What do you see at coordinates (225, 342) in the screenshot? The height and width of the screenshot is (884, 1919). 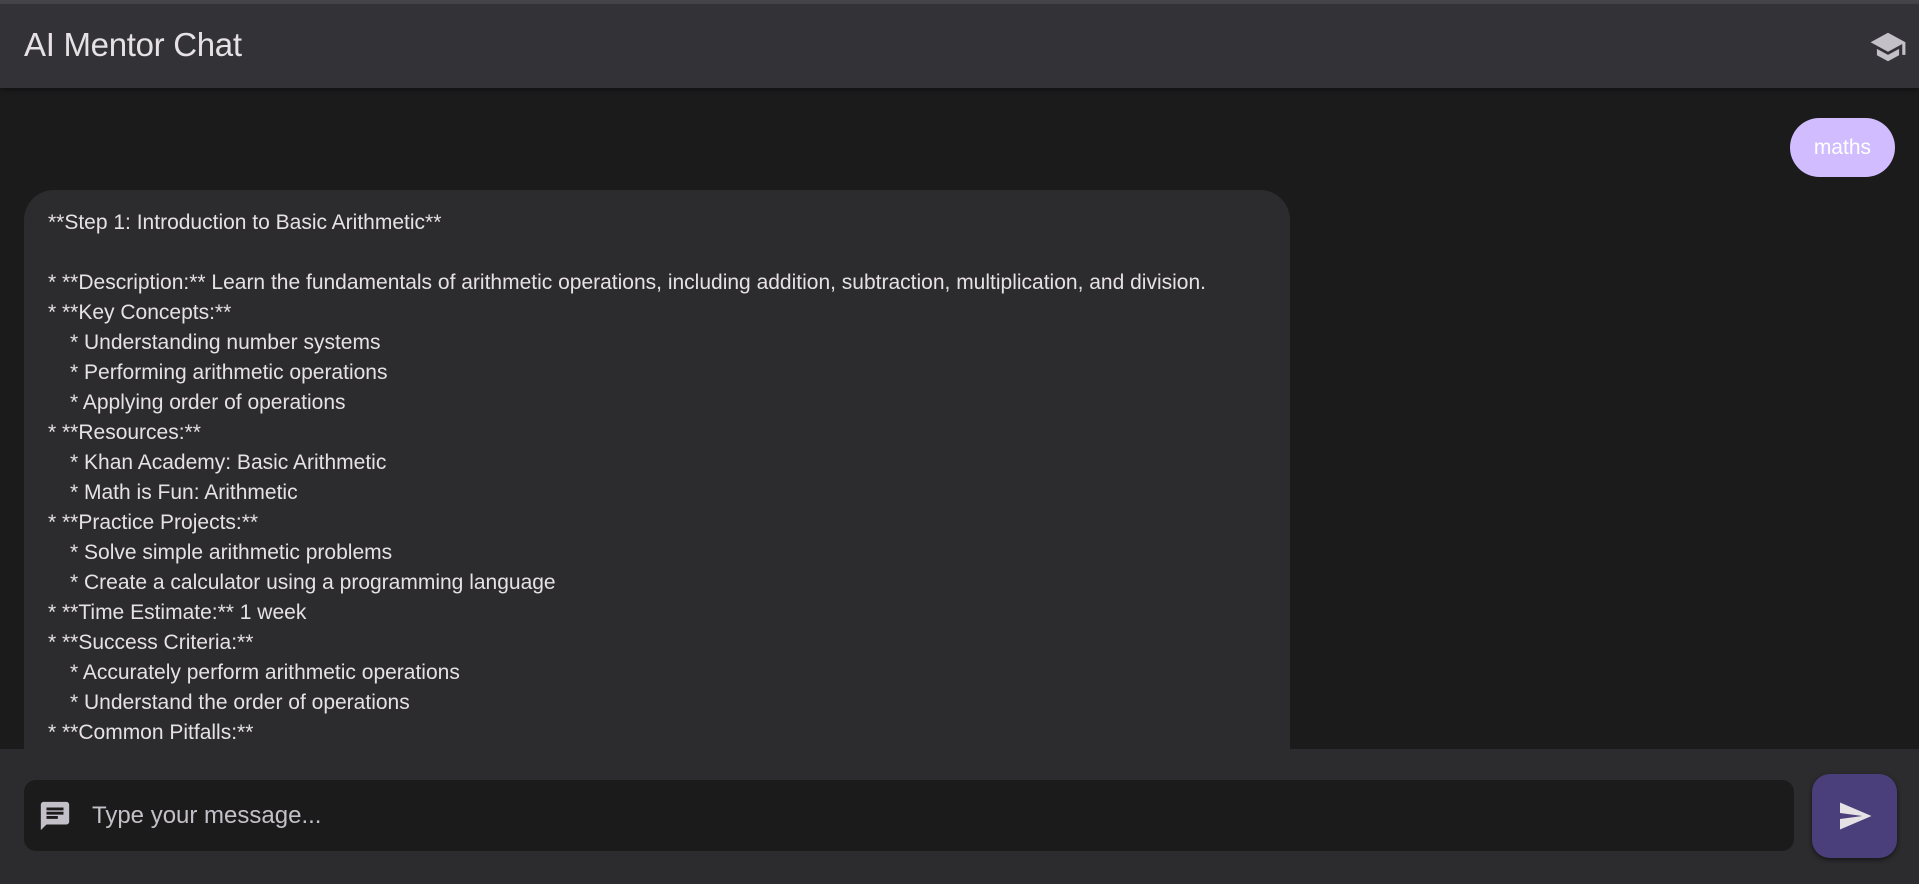 I see `message-line-indented: * Understanding number systems` at bounding box center [225, 342].